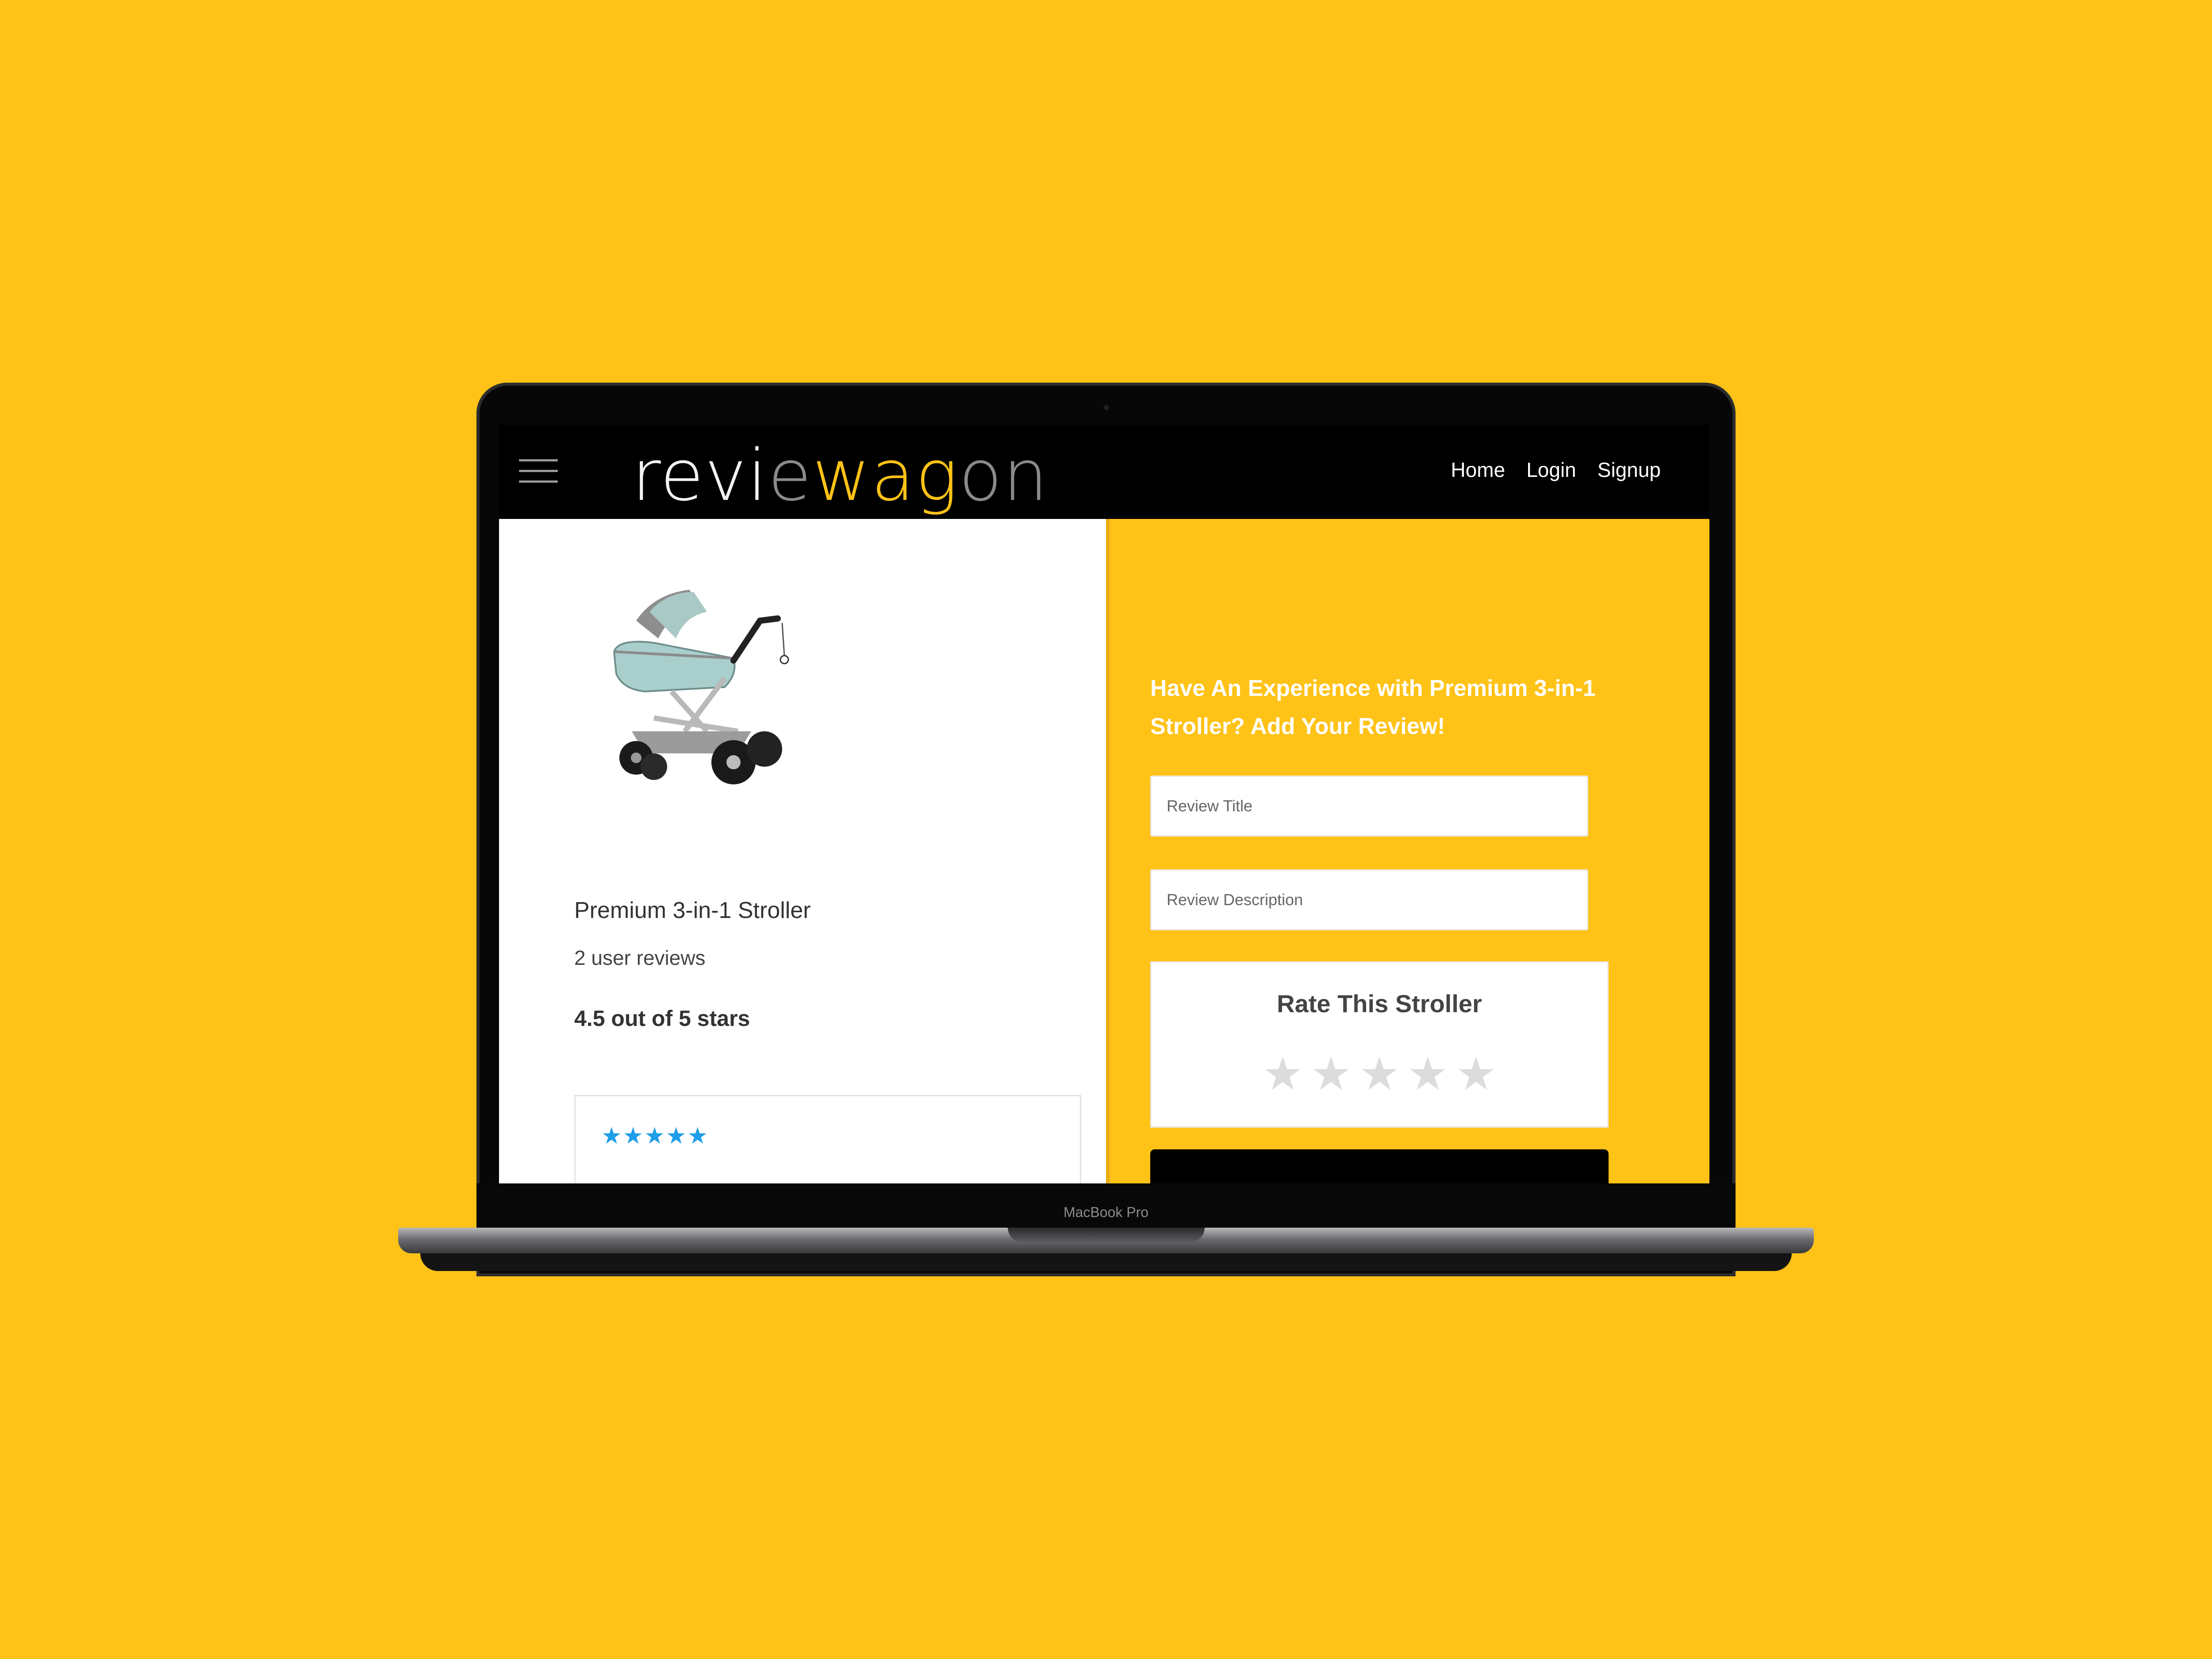 This screenshot has width=2212, height=1659. Describe the element at coordinates (1551, 470) in the screenshot. I see `nav-login-link: Login` at that location.